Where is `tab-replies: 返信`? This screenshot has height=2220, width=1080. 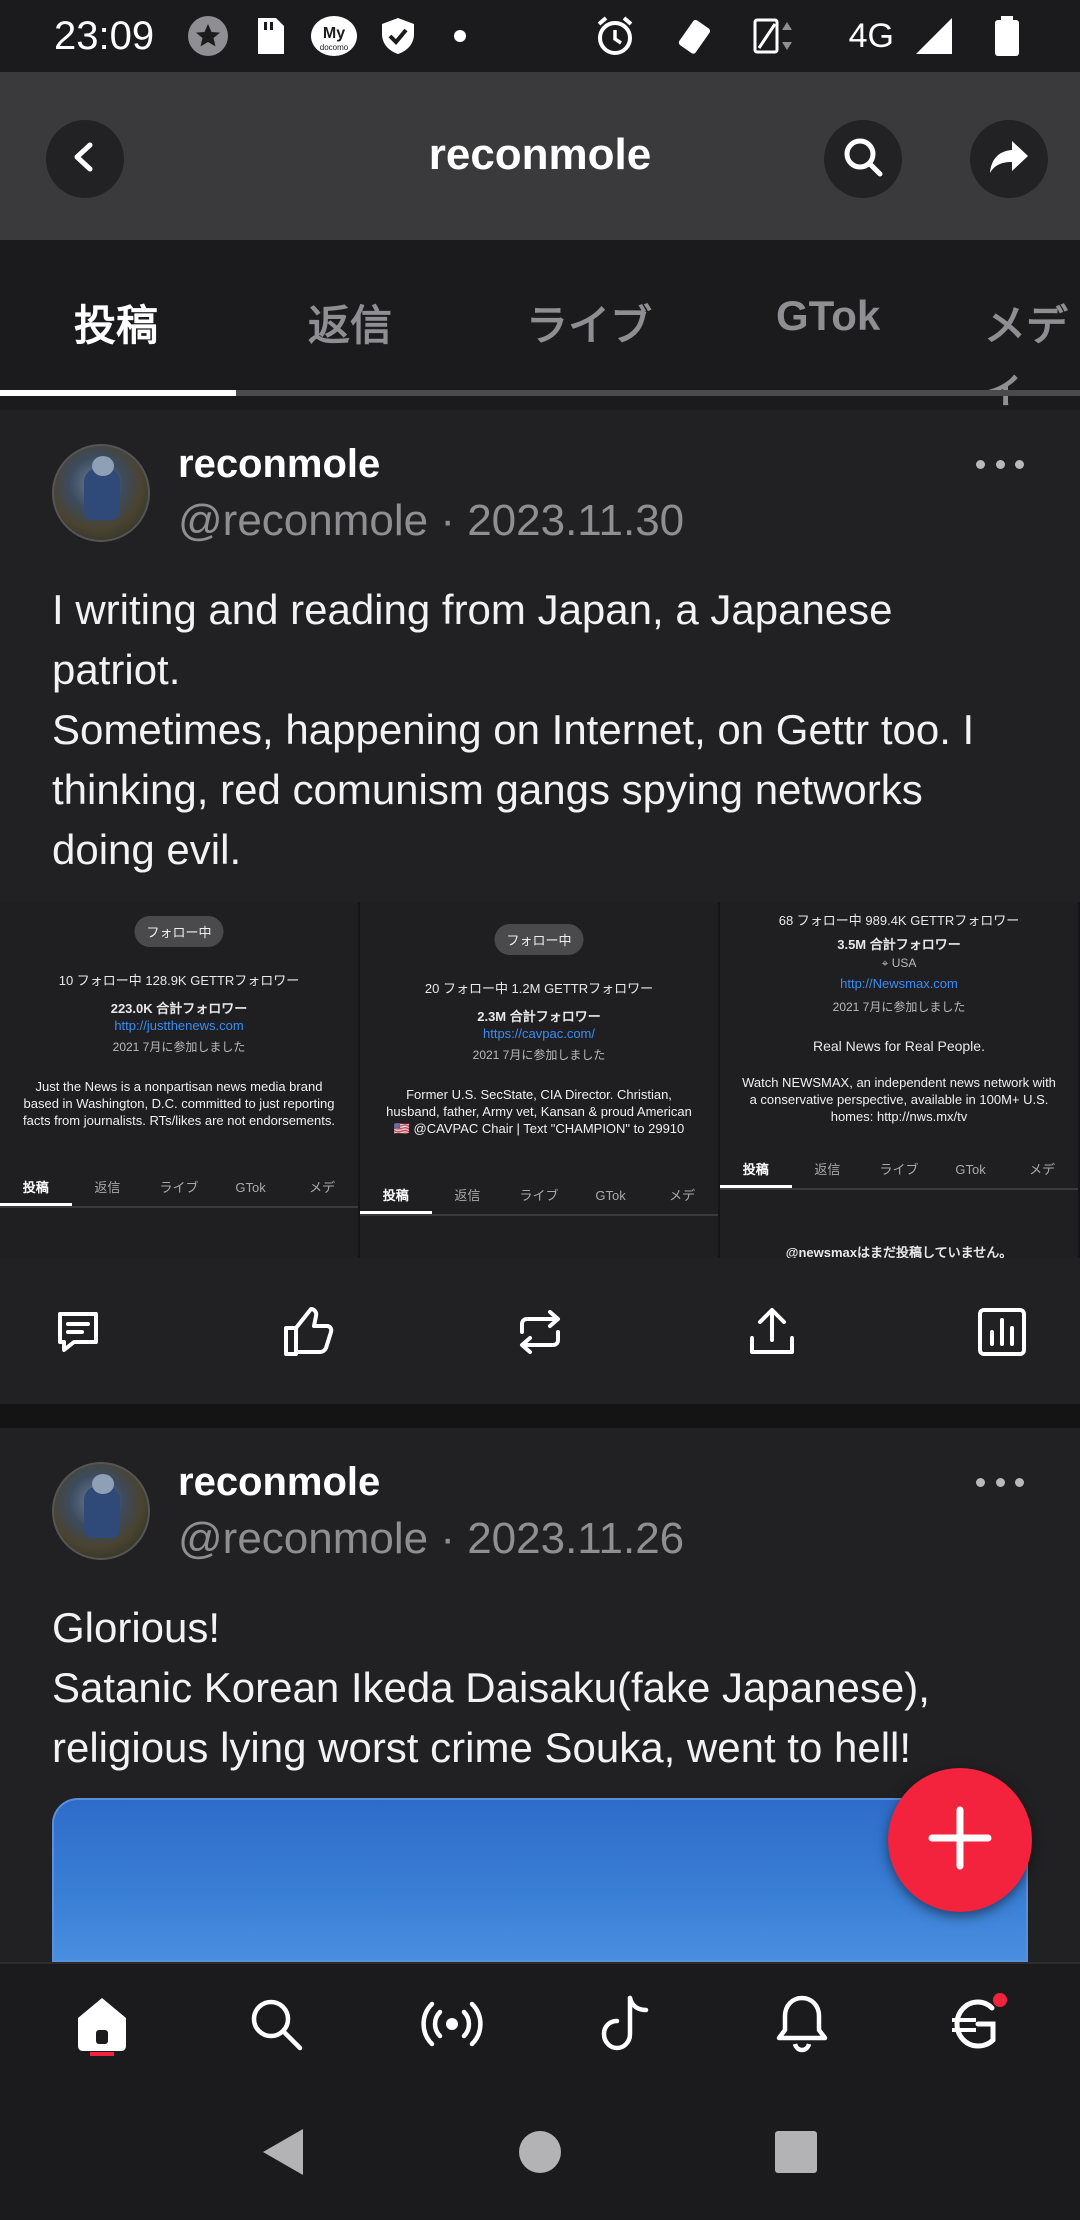
tab-replies: 返信 is located at coordinates (350, 322).